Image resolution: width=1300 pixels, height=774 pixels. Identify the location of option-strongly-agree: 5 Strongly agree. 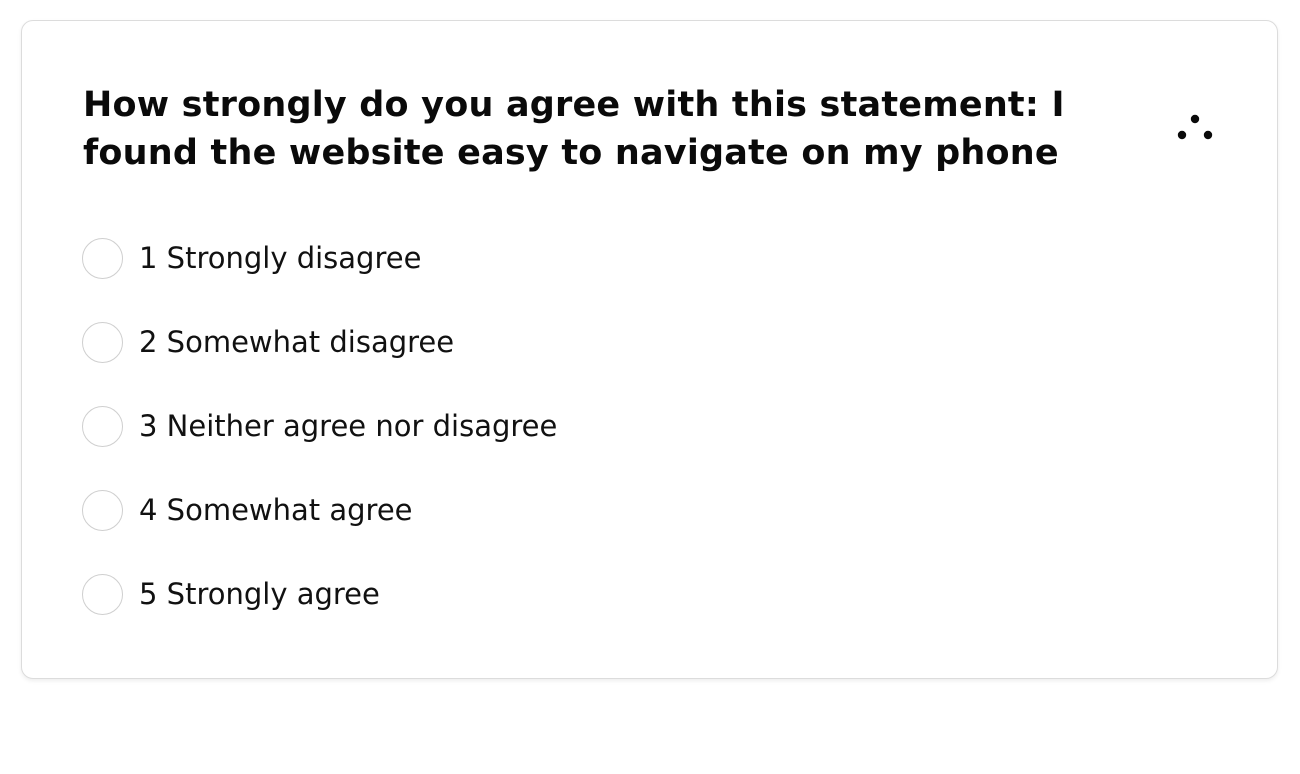
(319, 594).